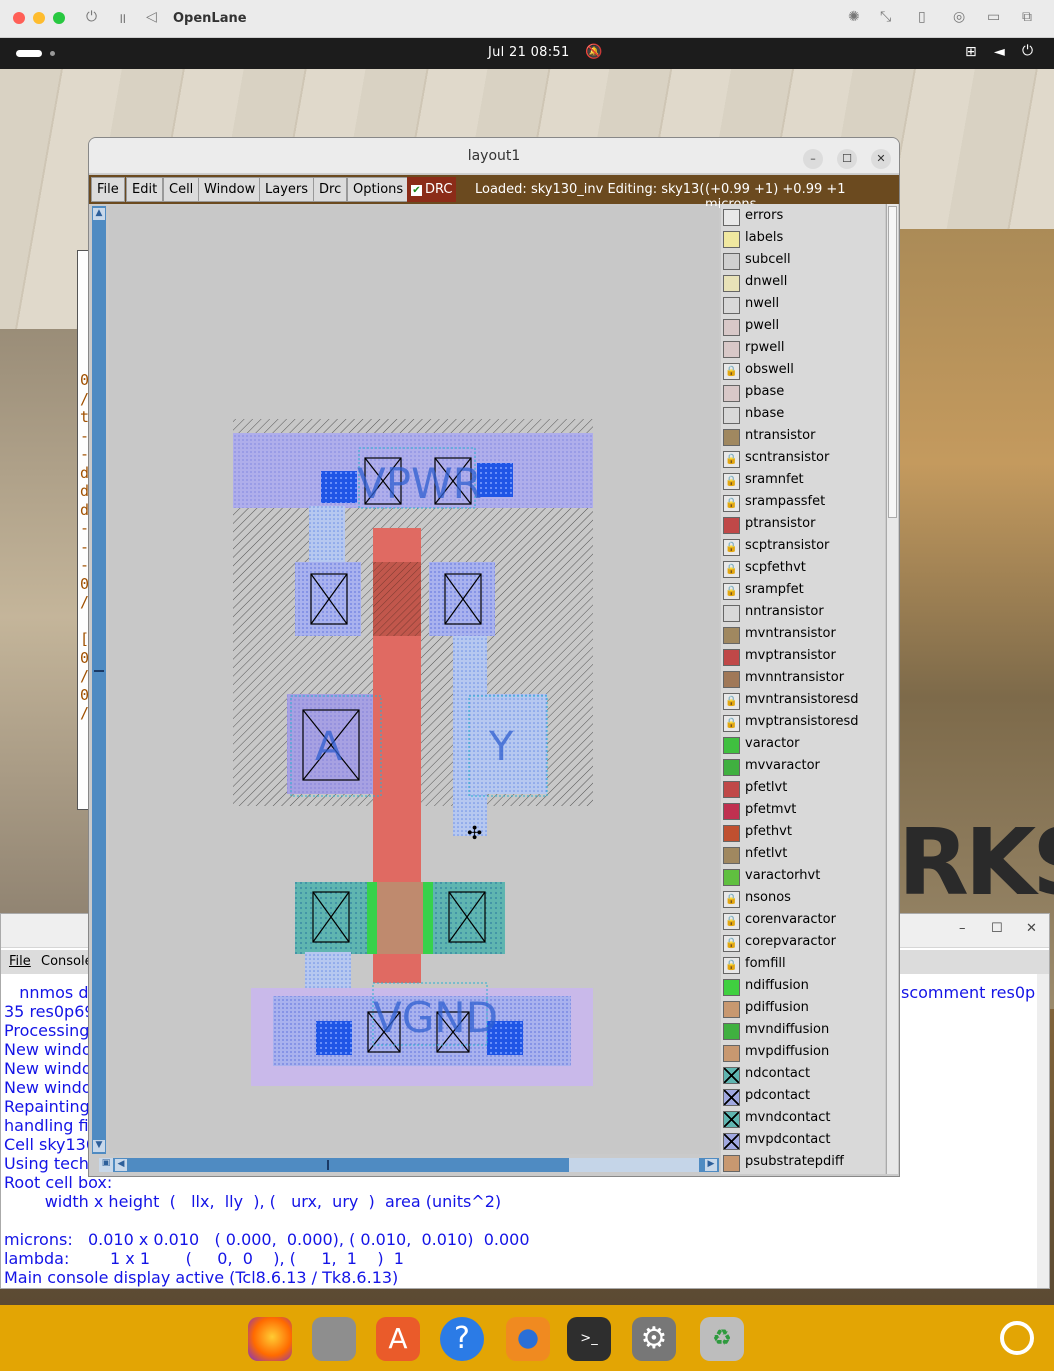 The width and height of the screenshot is (1054, 1371). What do you see at coordinates (803, 855) in the screenshot?
I see `layer-row: nfetlvt` at bounding box center [803, 855].